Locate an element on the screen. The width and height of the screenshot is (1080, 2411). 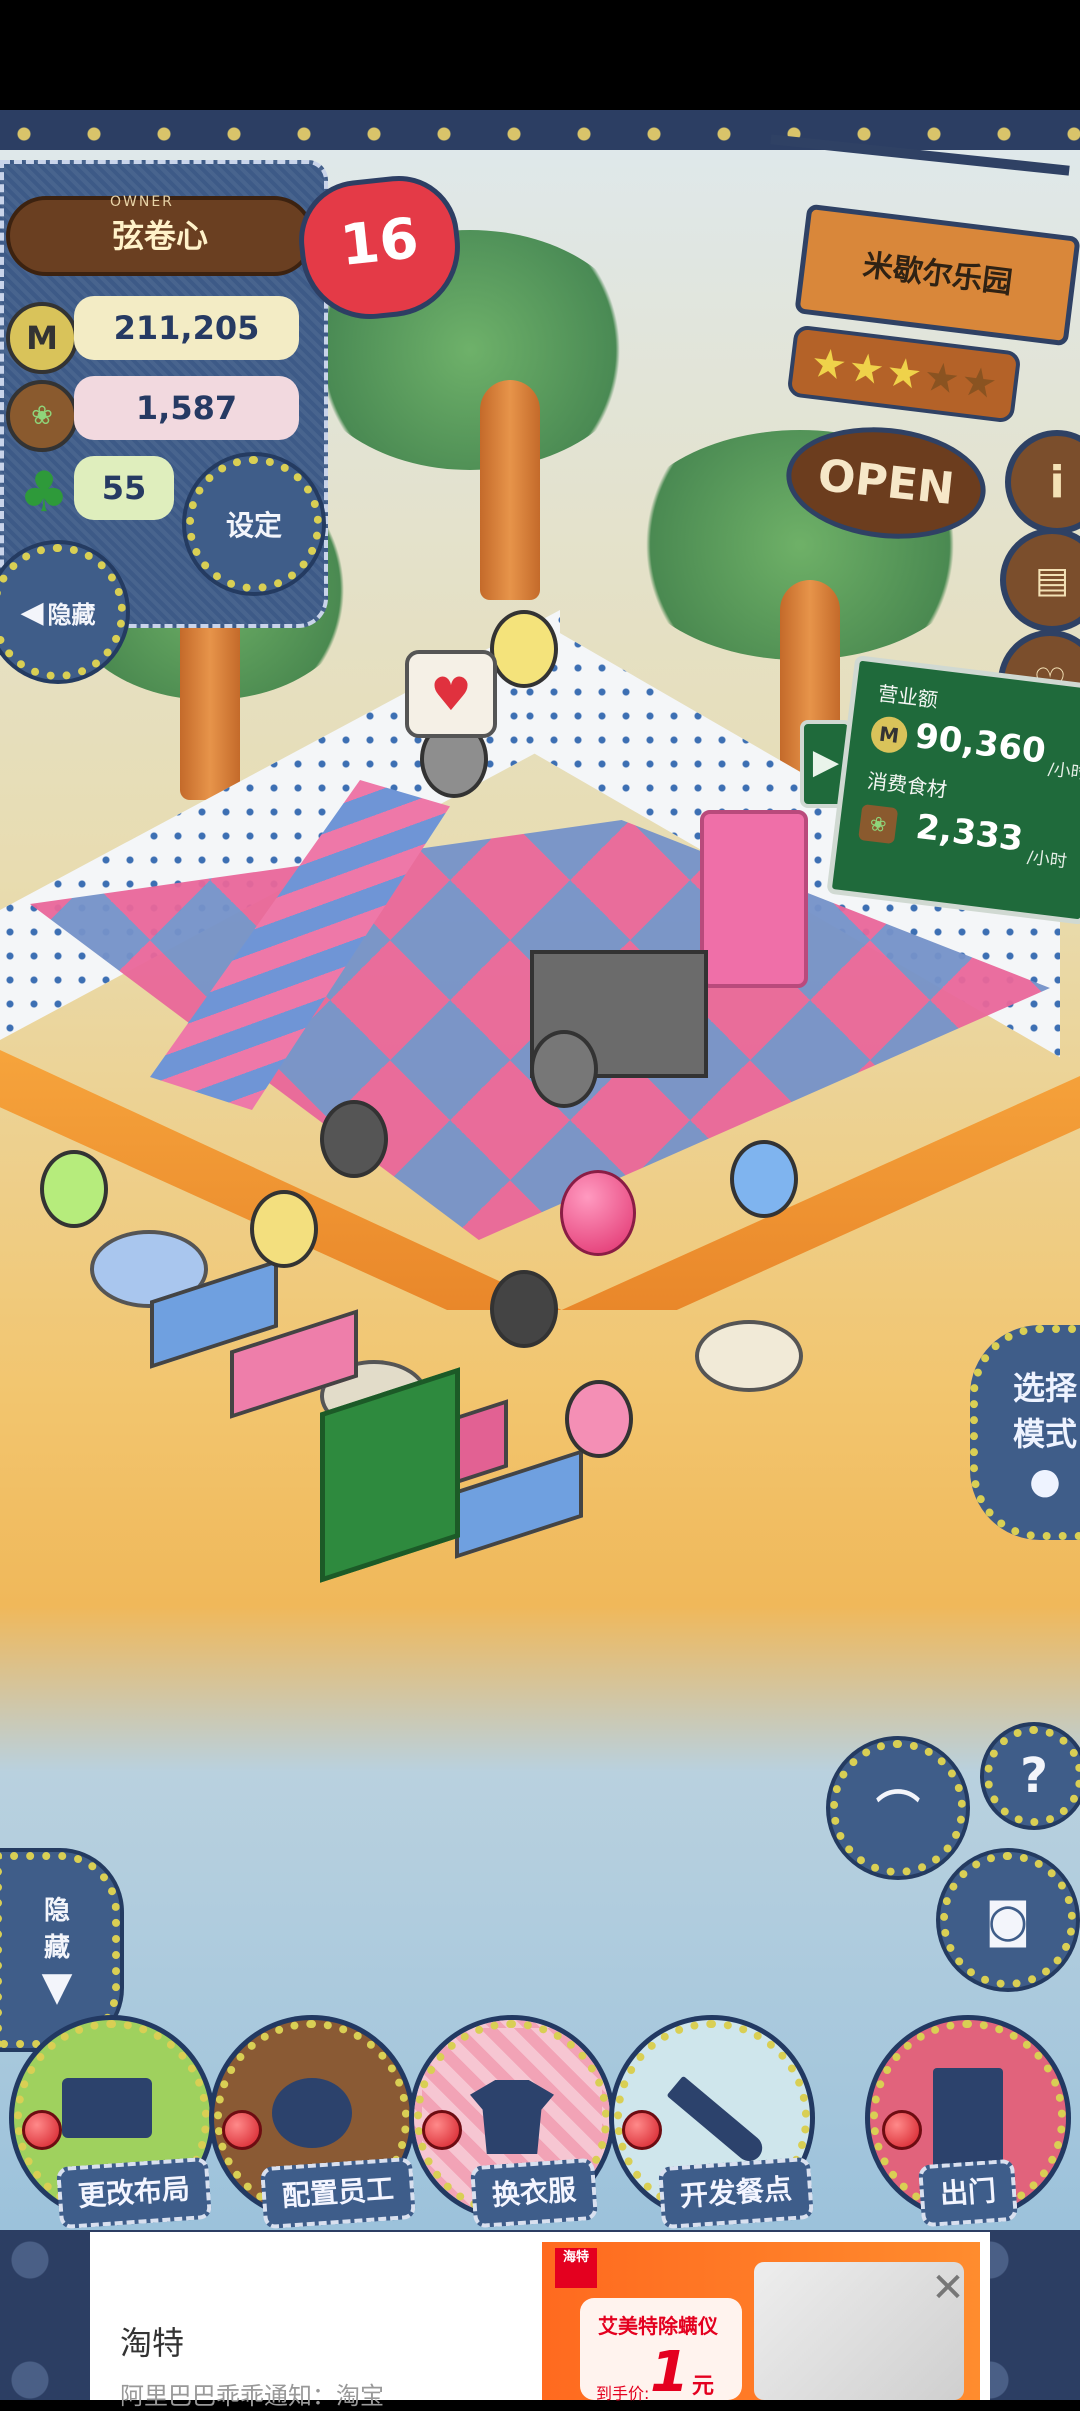
camera-icon: ◙ is located at coordinates (1008, 1920).